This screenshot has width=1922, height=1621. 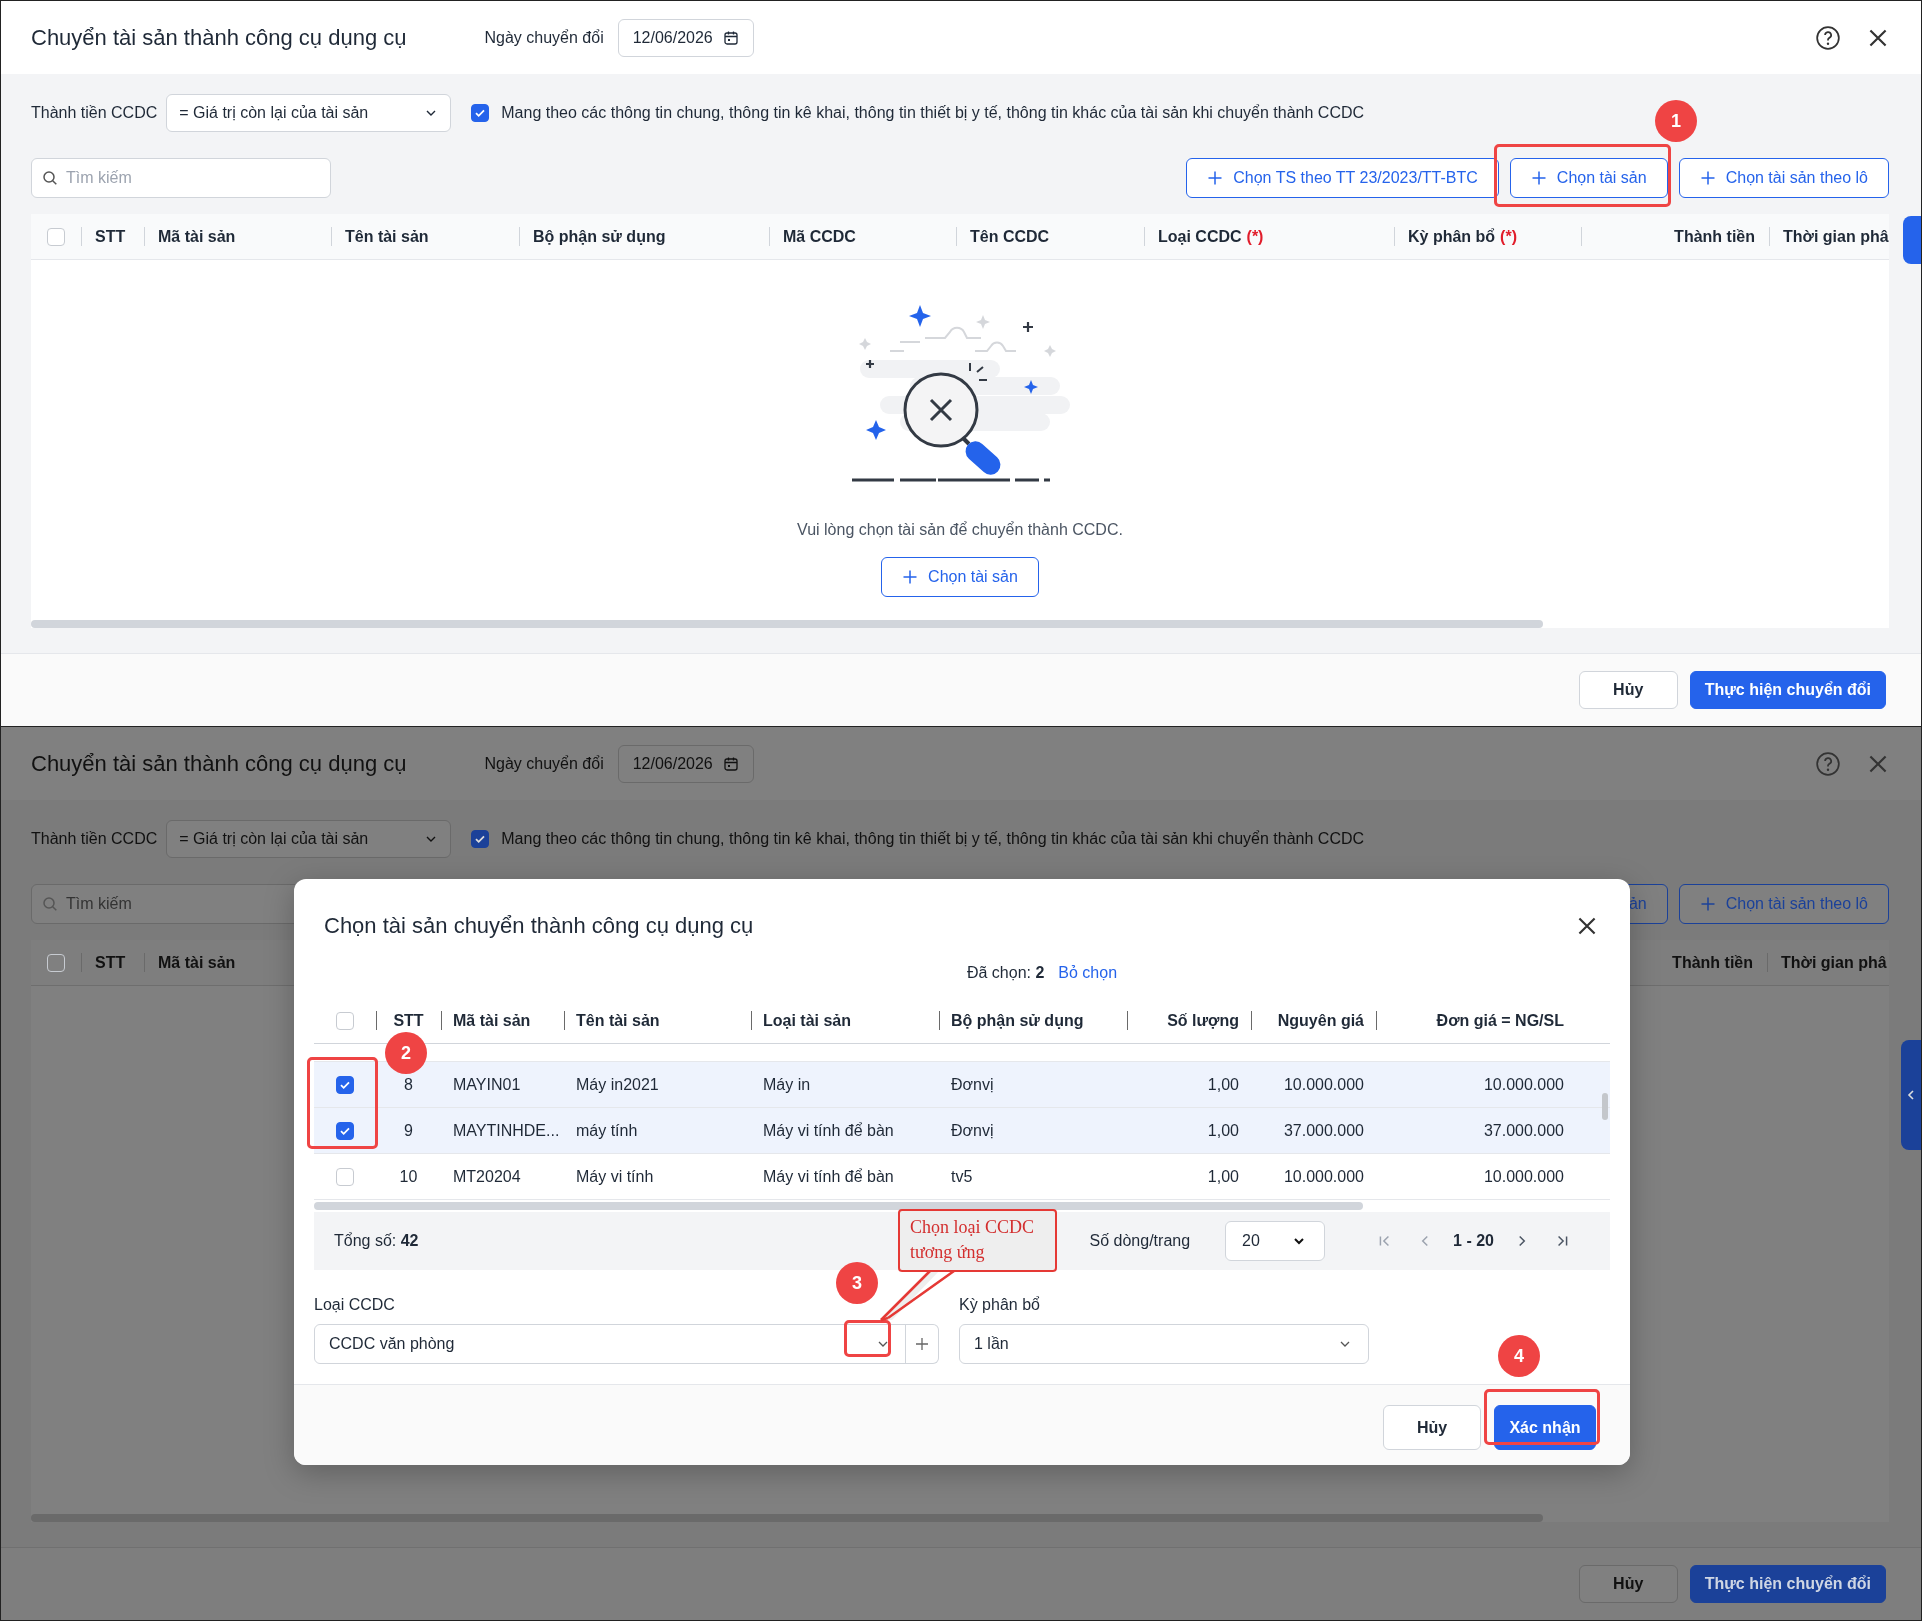 I want to click on table-cell: 10, so click(x=408, y=1176).